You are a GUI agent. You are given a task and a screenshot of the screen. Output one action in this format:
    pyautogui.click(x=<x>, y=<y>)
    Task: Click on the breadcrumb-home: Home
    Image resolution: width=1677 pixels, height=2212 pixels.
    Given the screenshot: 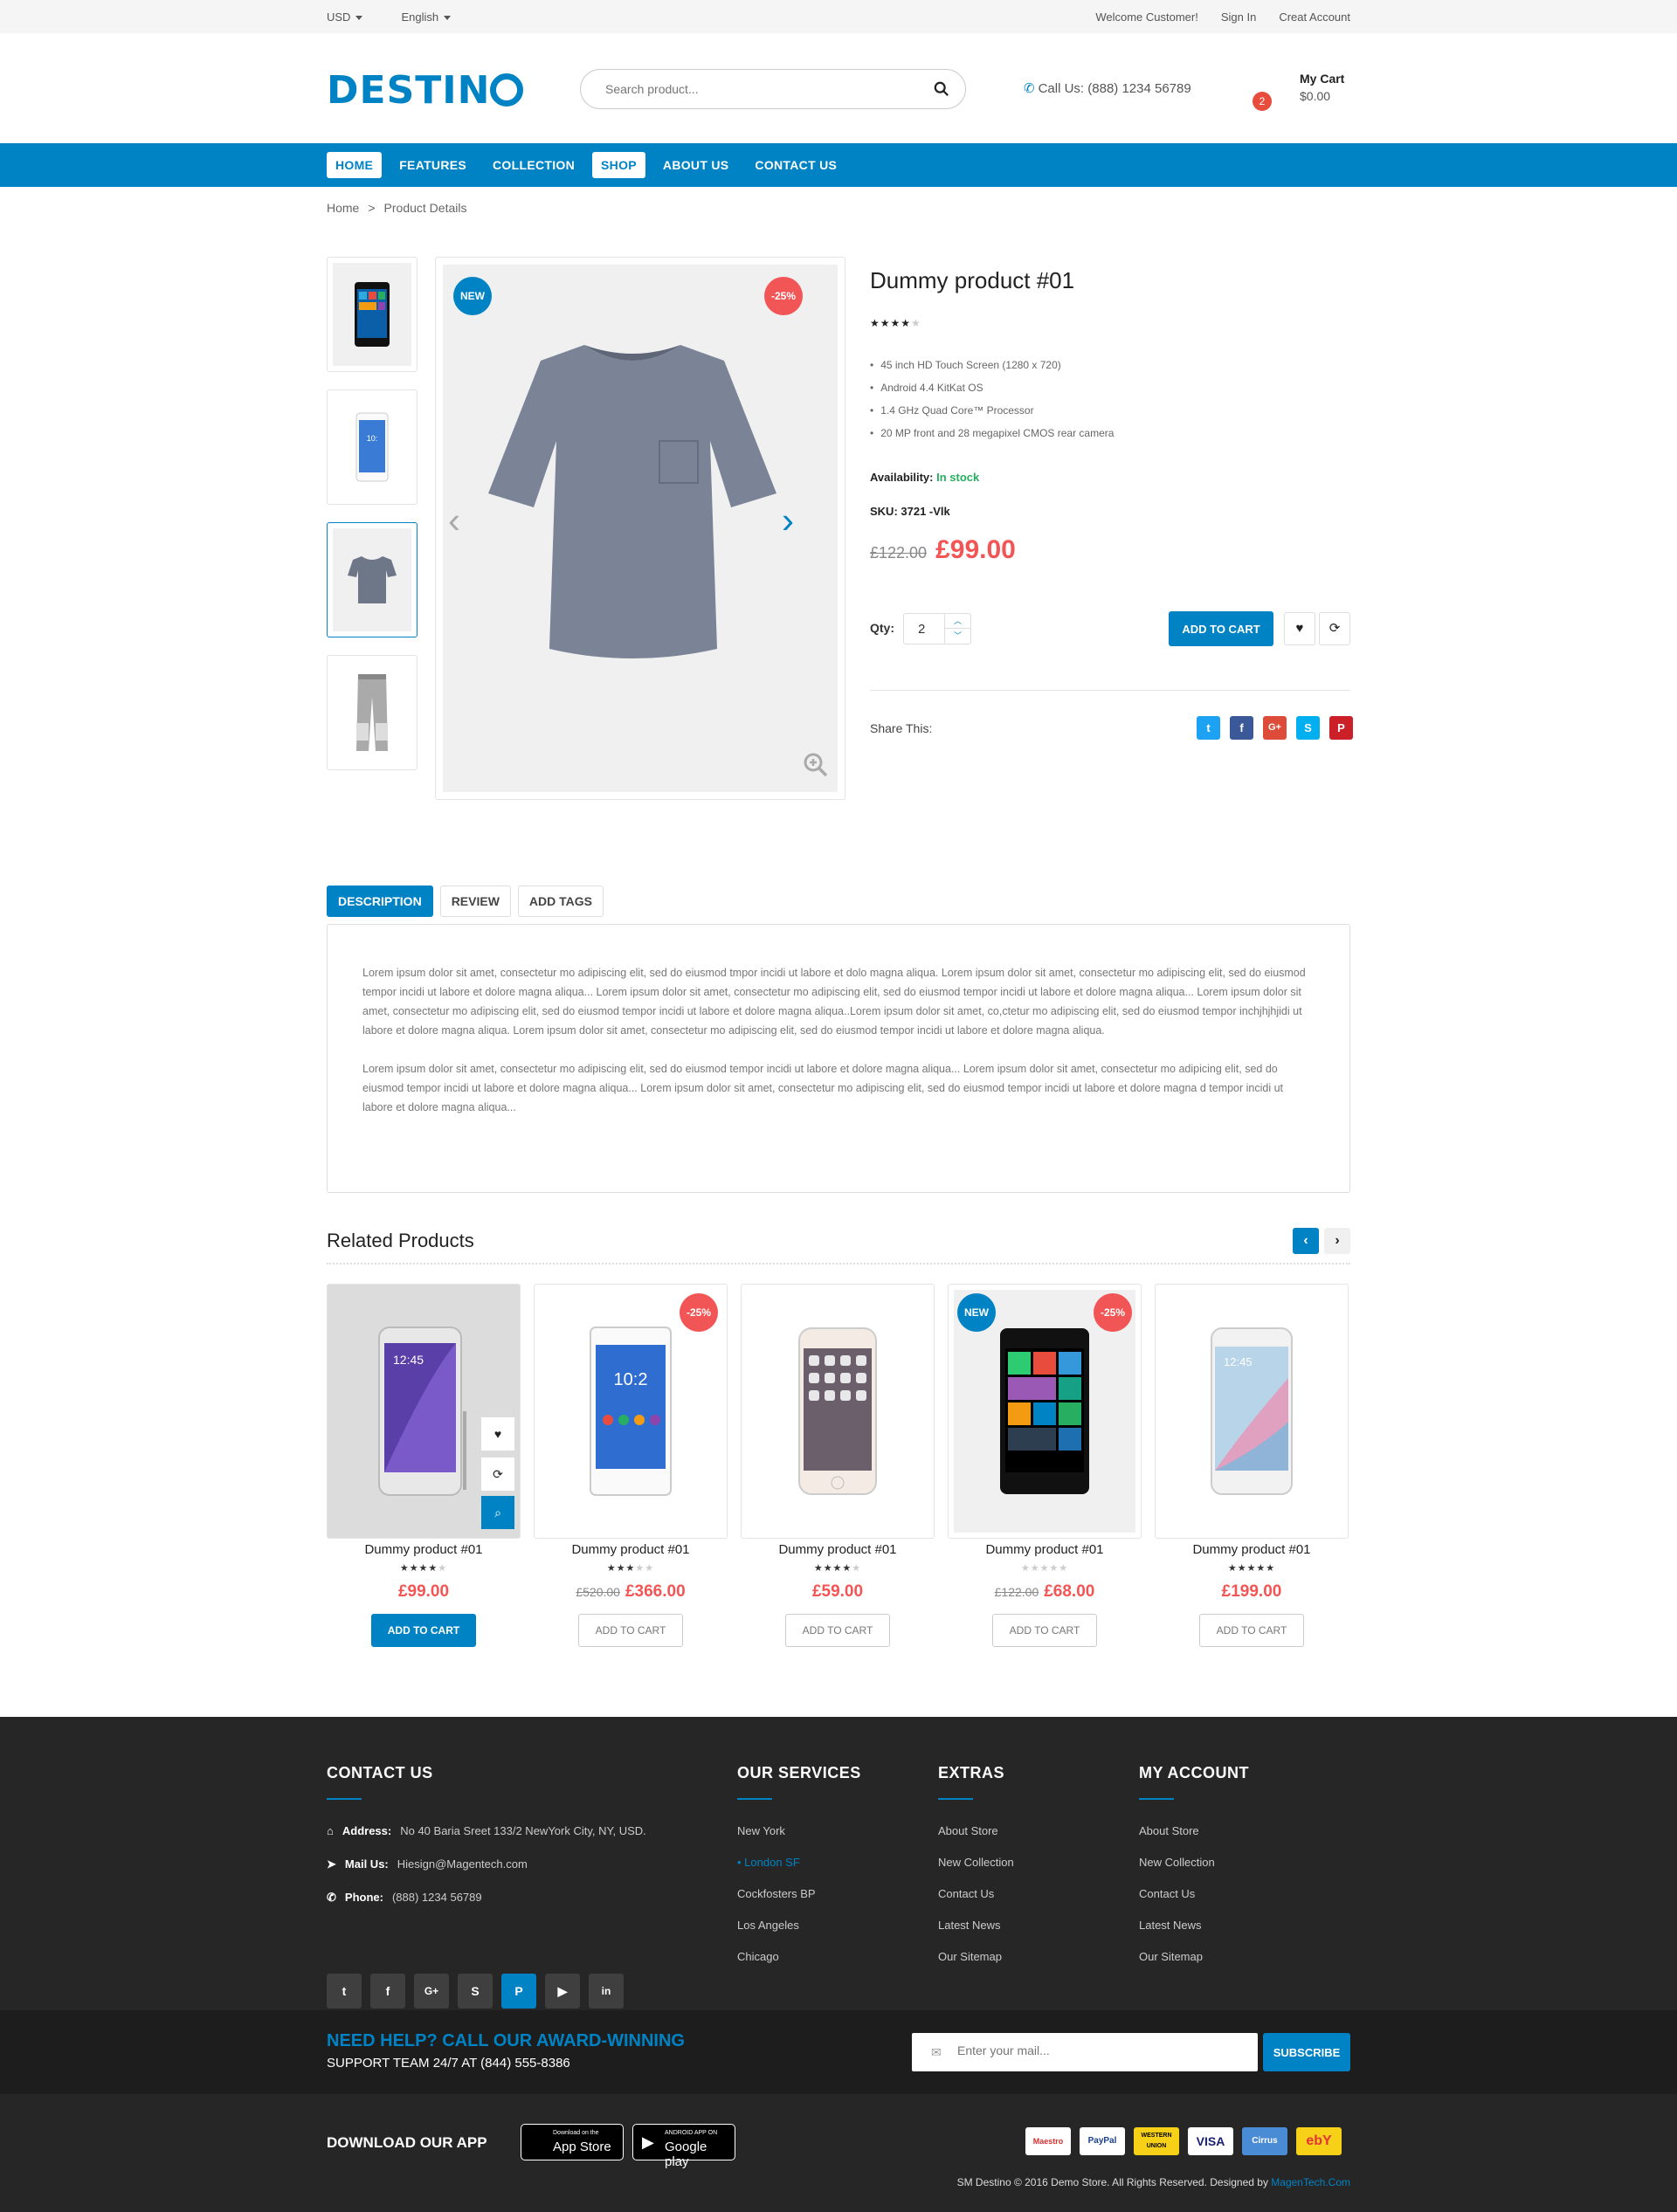 What is the action you would take?
    pyautogui.click(x=343, y=208)
    